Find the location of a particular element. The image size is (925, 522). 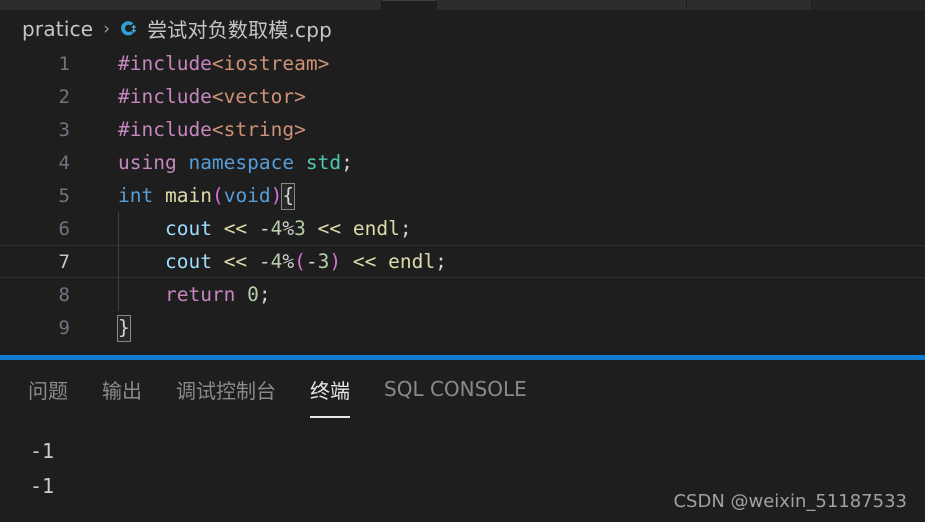

code-line: 7 cout << -4%(-3) << endl; is located at coordinates (462, 261).